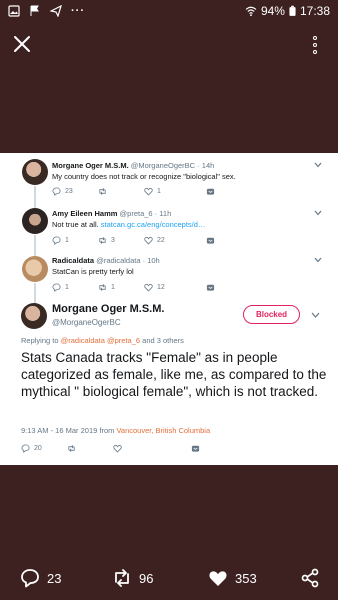 The image size is (338, 600). Describe the element at coordinates (232, 578) in the screenshot. I see `bottom-like-button: 353` at that location.